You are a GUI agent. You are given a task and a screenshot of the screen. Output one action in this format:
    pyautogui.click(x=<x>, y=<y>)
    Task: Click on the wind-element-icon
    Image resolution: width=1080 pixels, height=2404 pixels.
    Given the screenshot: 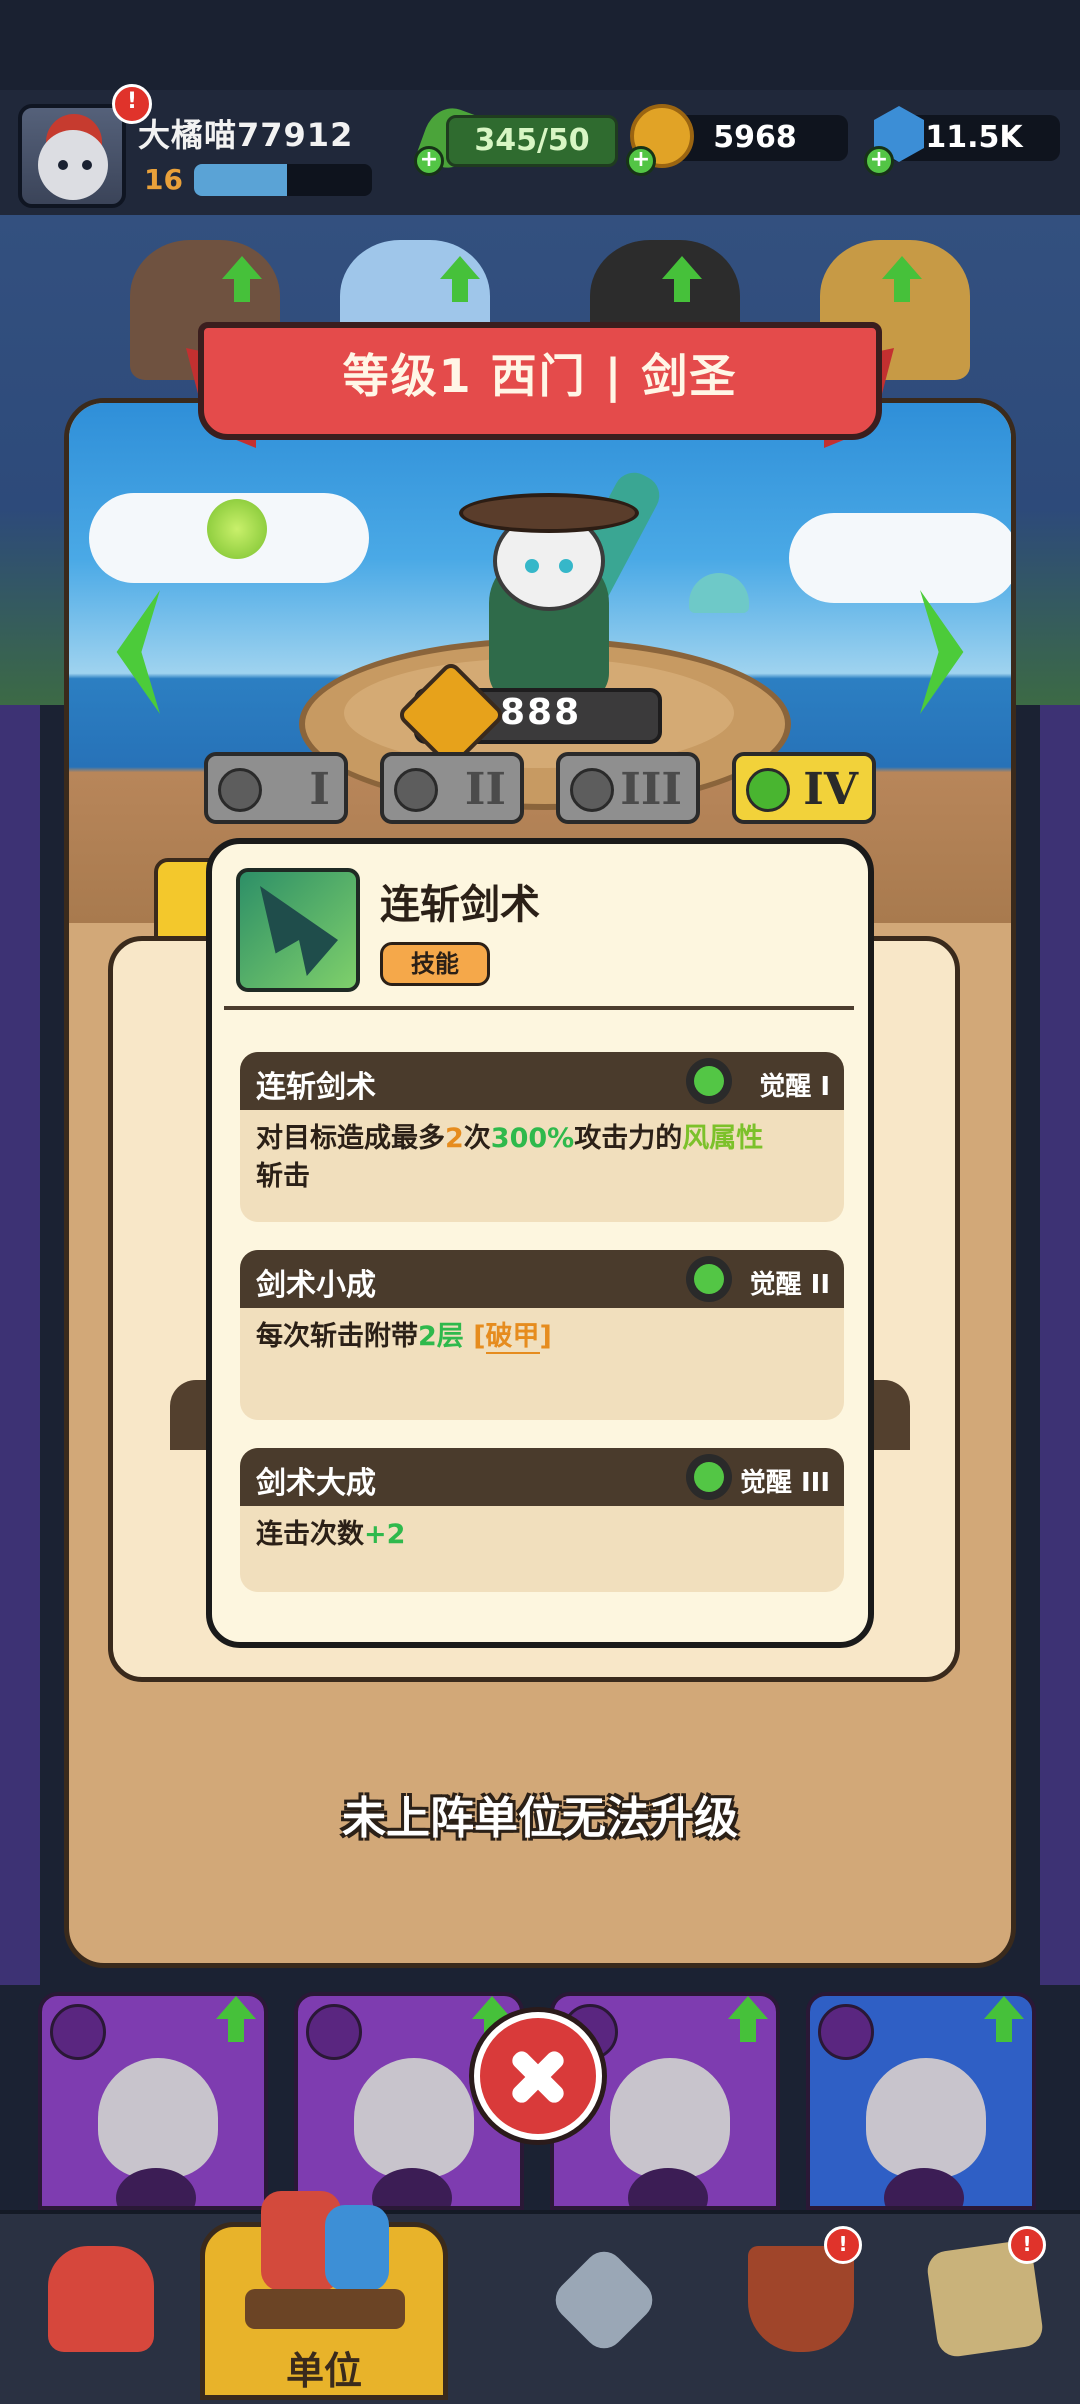 What is the action you would take?
    pyautogui.click(x=237, y=529)
    